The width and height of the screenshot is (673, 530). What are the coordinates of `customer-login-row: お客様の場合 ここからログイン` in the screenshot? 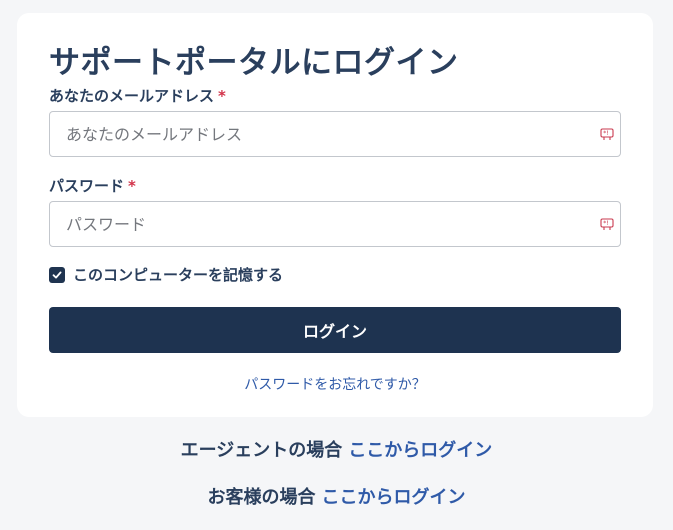 It's located at (336, 496).